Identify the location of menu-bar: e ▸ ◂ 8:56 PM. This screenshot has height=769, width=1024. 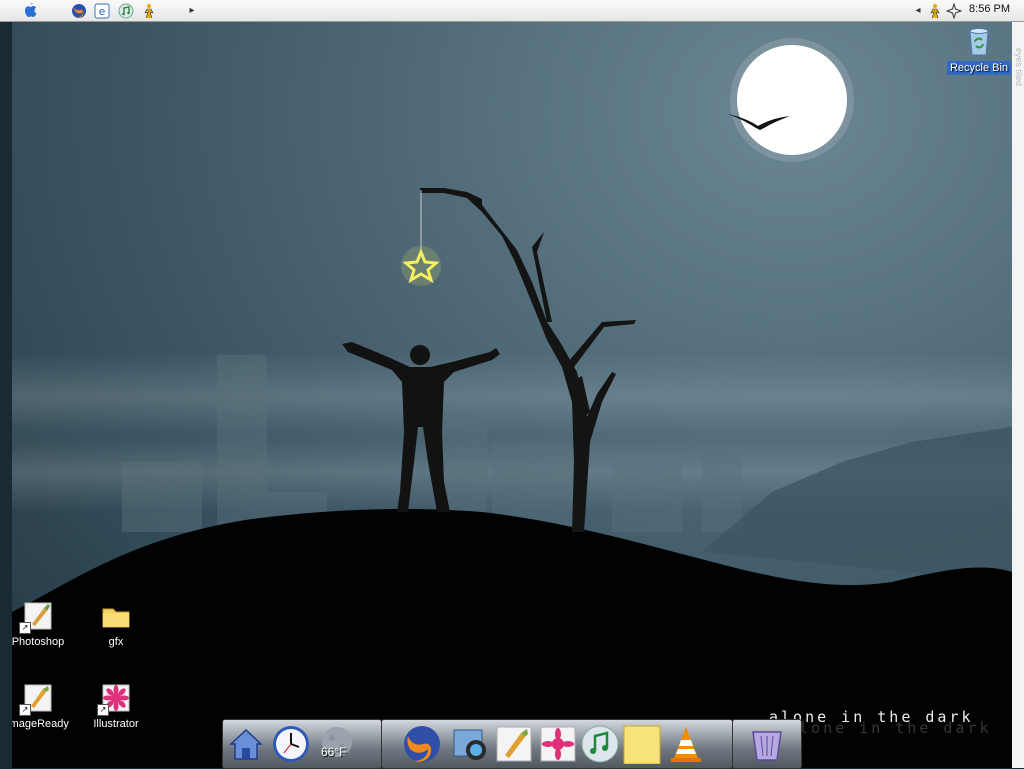
(512, 11).